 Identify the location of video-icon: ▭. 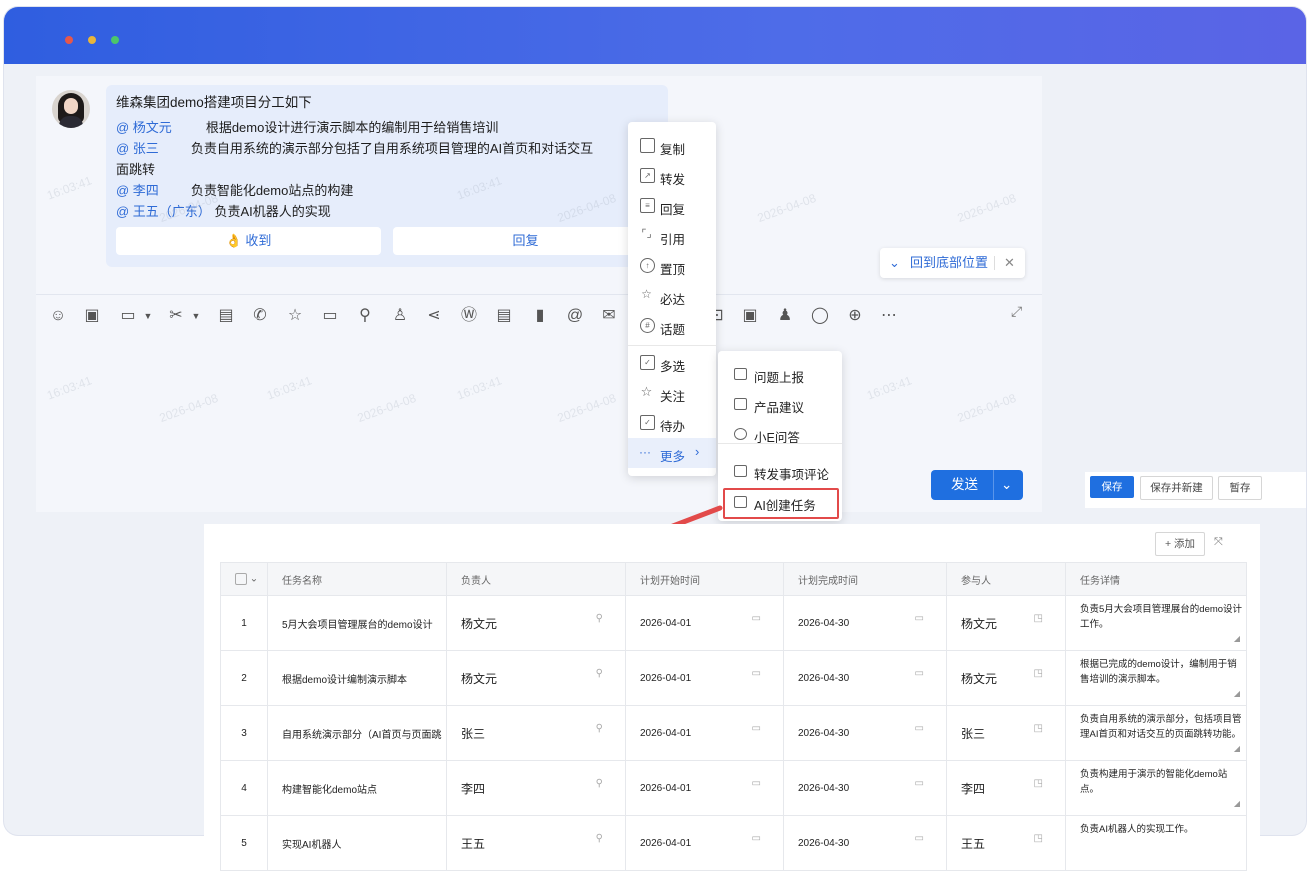
(330, 316).